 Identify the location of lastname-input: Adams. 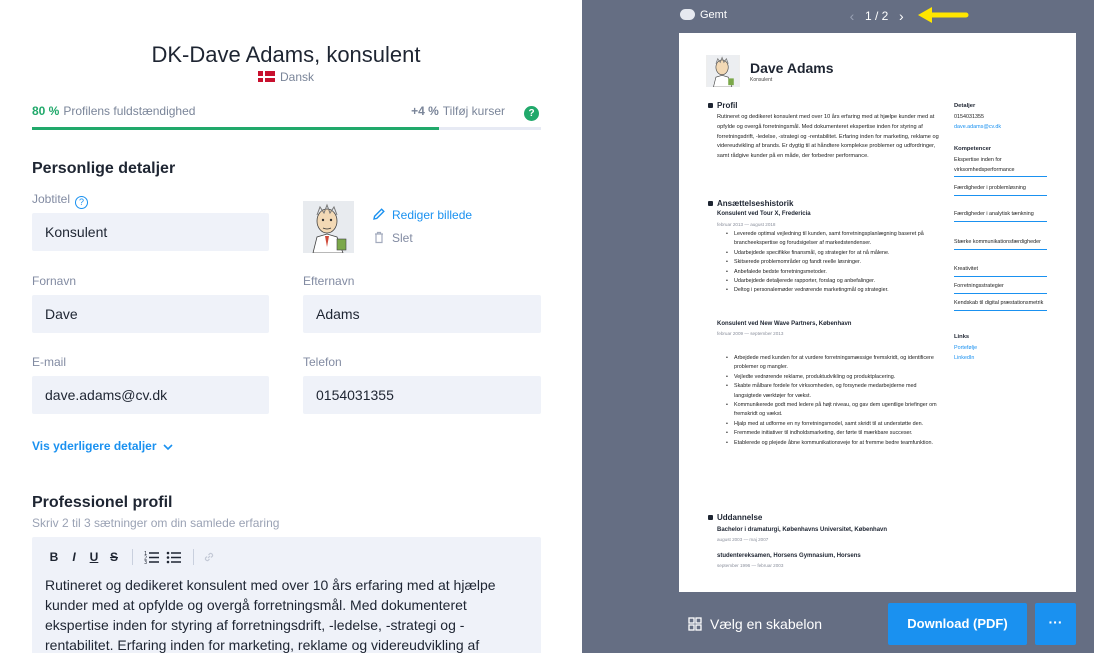
(422, 314).